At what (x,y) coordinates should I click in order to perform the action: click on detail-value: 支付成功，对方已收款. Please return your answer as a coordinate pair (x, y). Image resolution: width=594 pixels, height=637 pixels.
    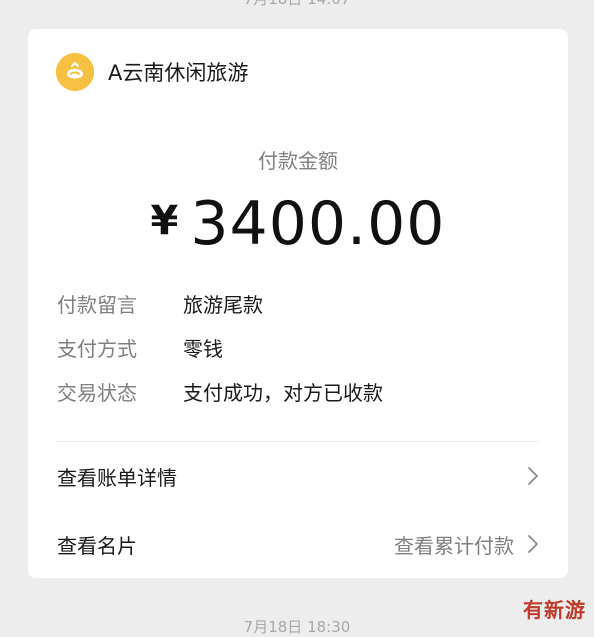
    Looking at the image, I should click on (283, 392).